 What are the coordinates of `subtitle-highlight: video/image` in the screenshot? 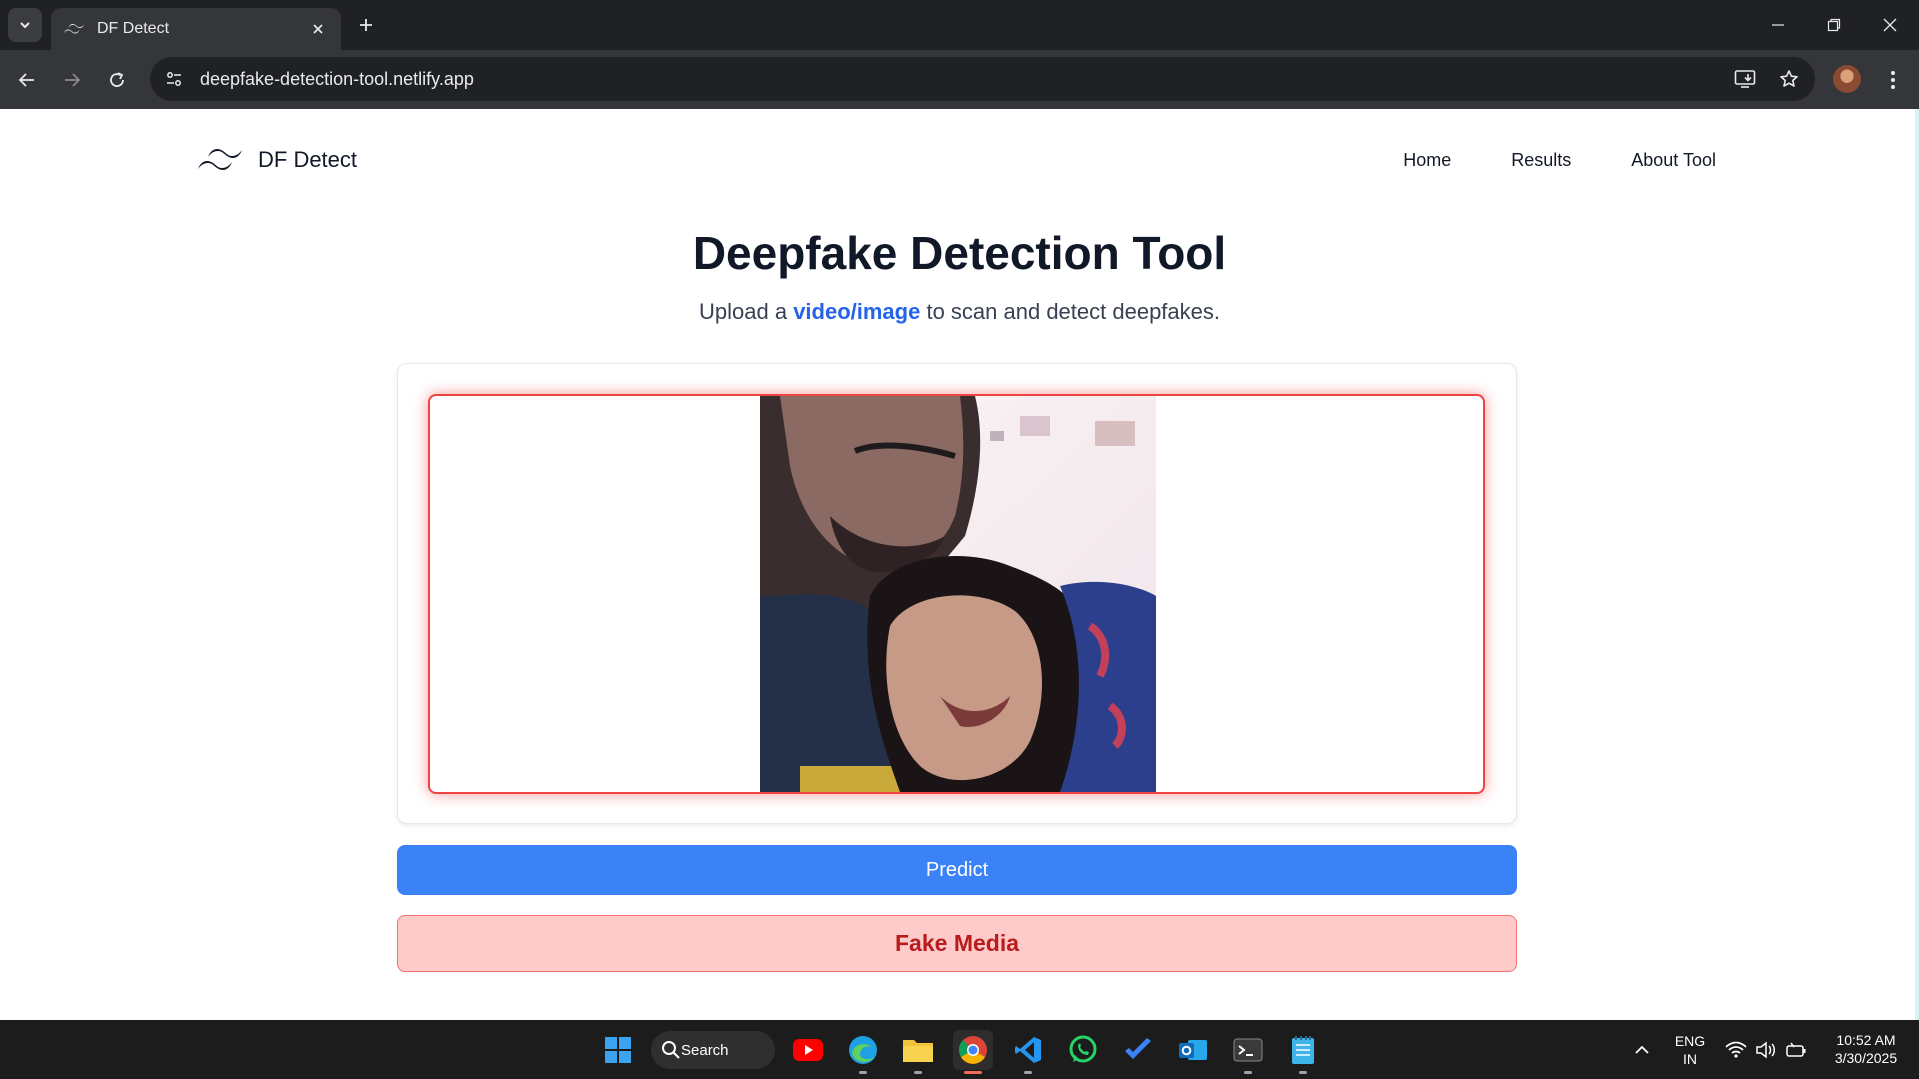 It's located at (857, 311).